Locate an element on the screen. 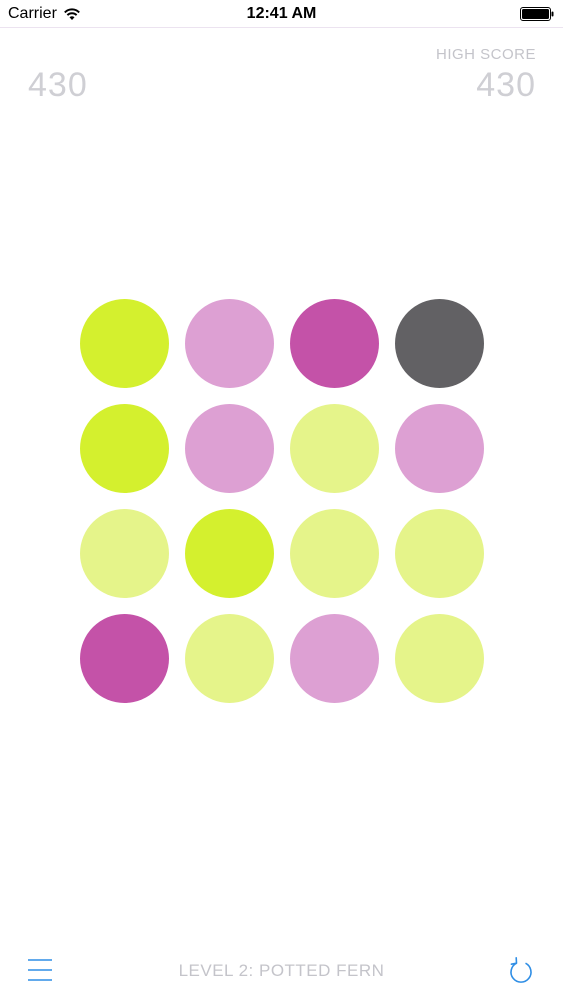 The height and width of the screenshot is (1000, 563). status-bar: Carrier 12:41 AM is located at coordinates (281, 14).